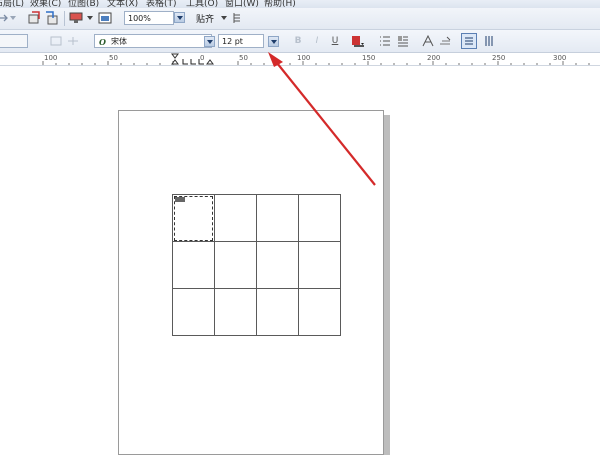  What do you see at coordinates (317, 41) in the screenshot?
I see `italic-icon: I` at bounding box center [317, 41].